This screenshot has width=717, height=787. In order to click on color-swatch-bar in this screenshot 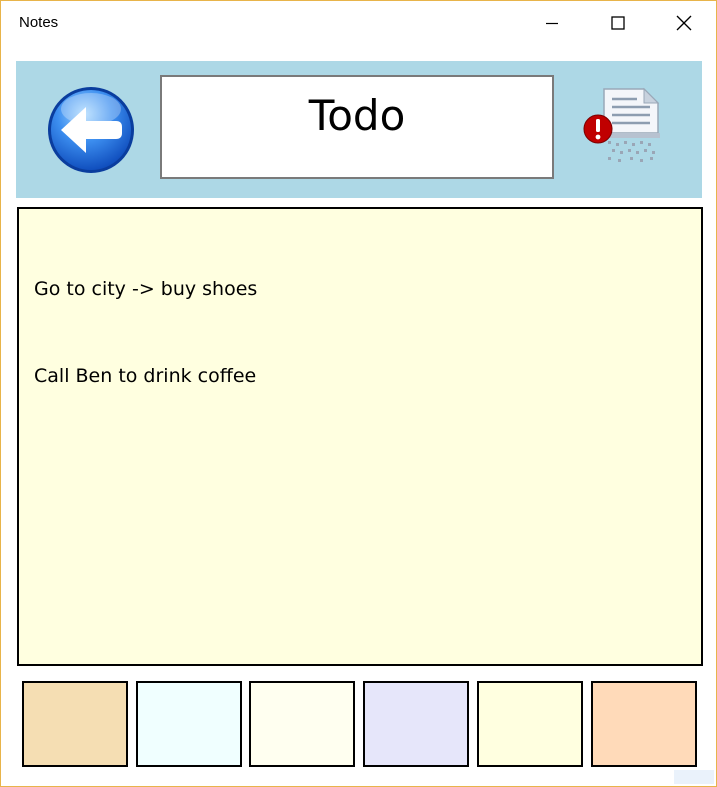, I will do `click(360, 724)`.